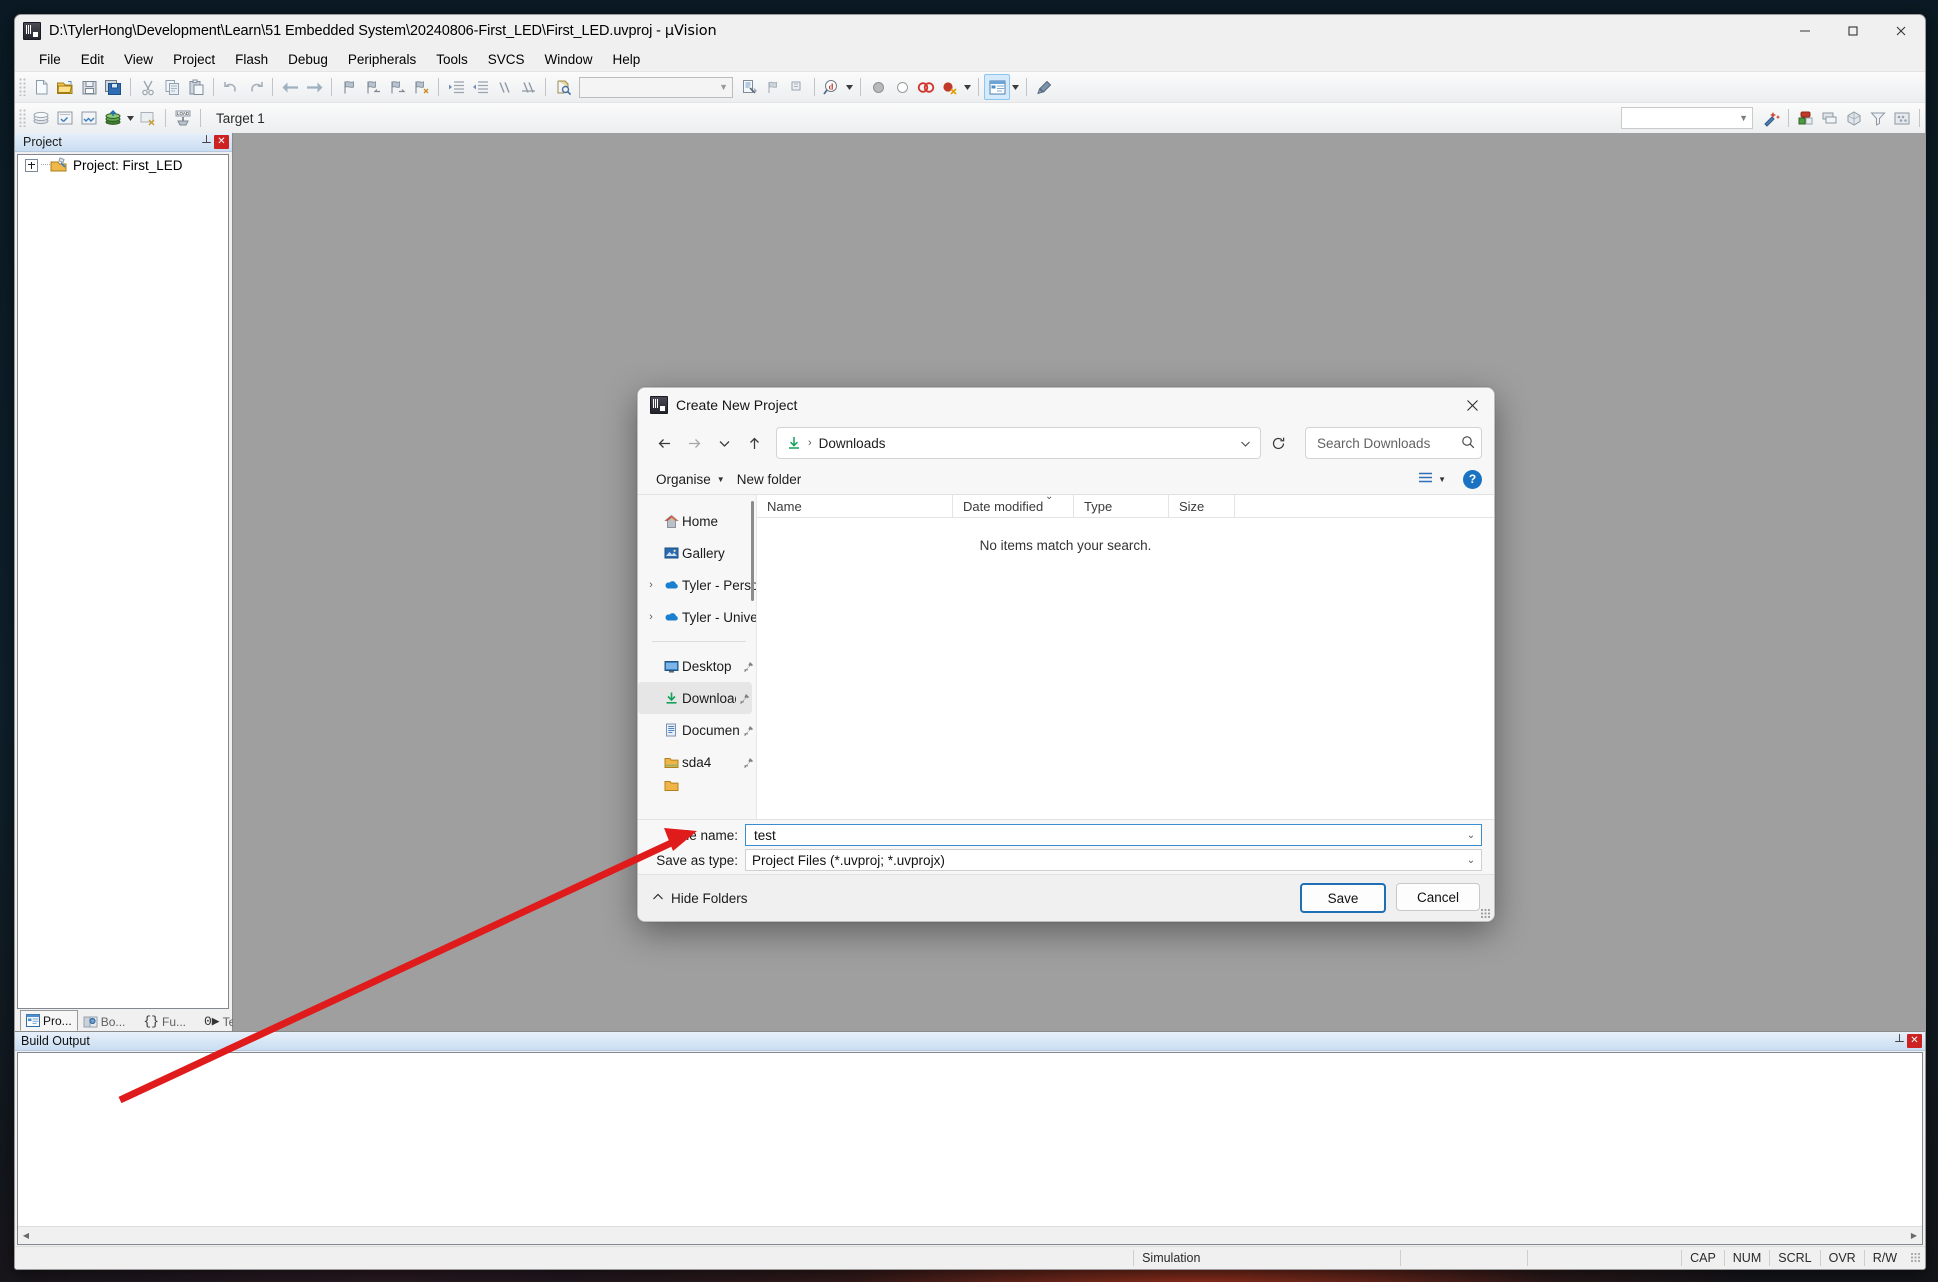 Image resolution: width=1938 pixels, height=1282 pixels. I want to click on sidebar-item-tyler-personal: › Tyler - Personal, so click(697, 585).